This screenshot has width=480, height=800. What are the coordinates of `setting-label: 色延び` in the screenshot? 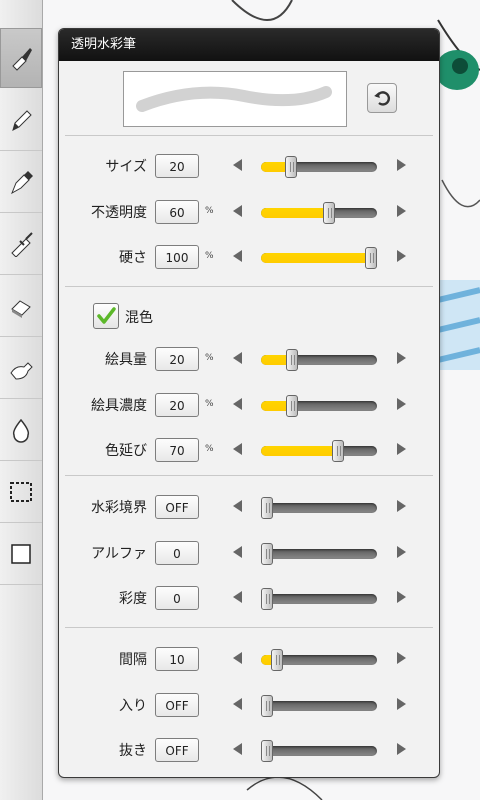 It's located at (126, 451).